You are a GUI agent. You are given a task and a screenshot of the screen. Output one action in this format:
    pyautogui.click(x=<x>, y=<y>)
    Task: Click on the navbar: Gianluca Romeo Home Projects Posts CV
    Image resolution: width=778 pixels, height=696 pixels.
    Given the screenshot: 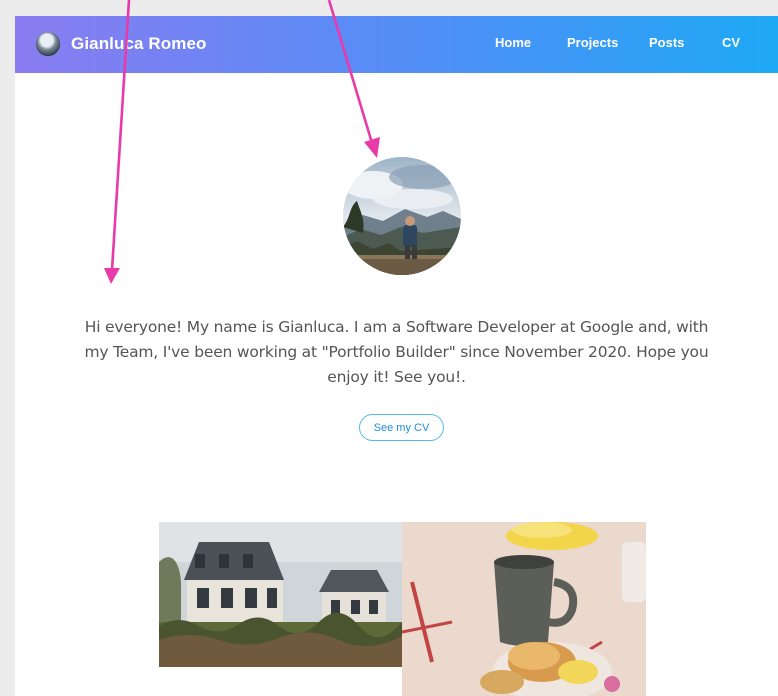 What is the action you would take?
    pyautogui.click(x=396, y=44)
    